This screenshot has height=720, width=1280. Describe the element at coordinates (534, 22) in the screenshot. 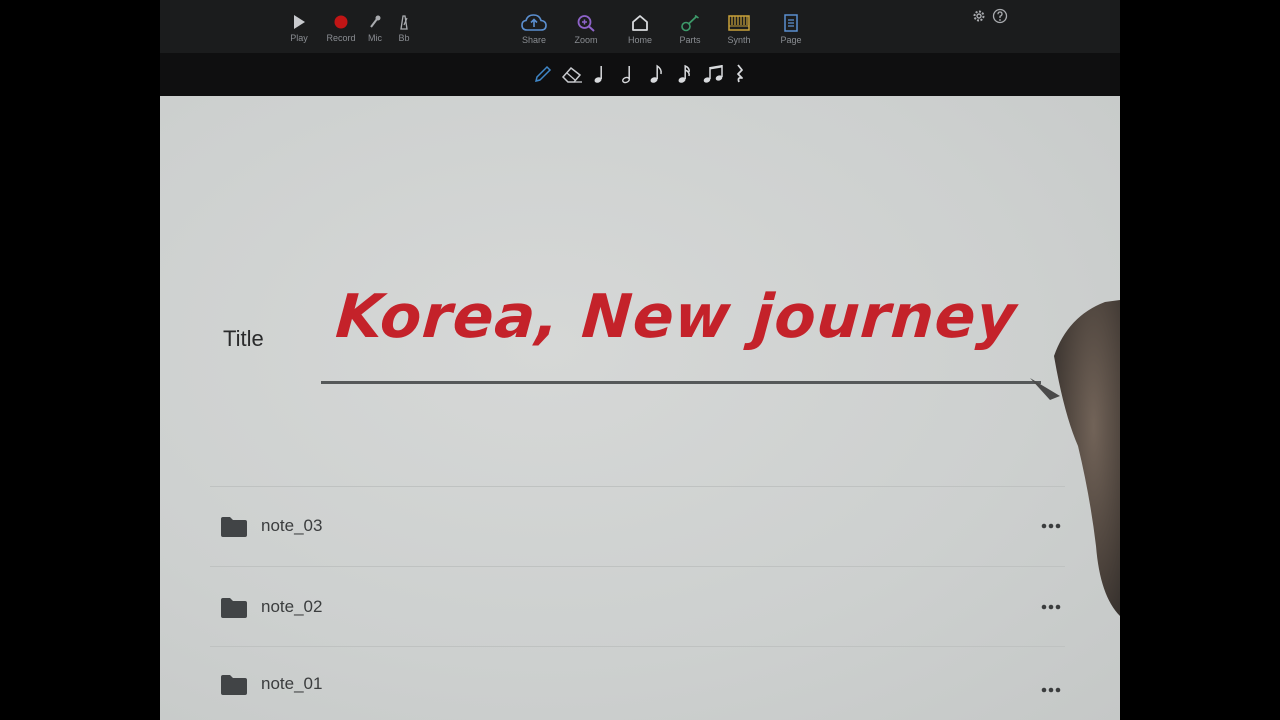

I see `cloud-upload-icon` at that location.